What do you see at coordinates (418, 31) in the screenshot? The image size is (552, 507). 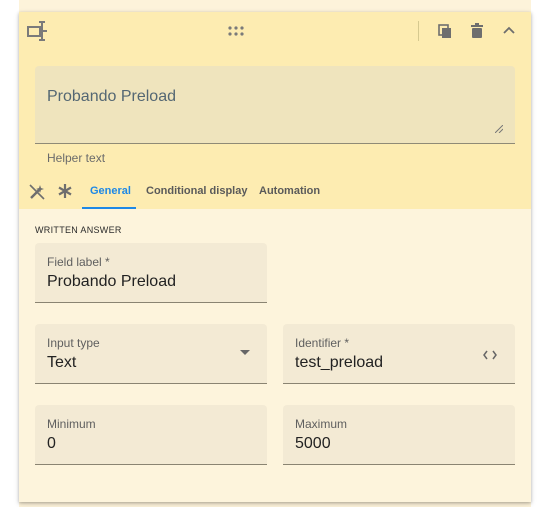 I see `toolbar-divider` at bounding box center [418, 31].